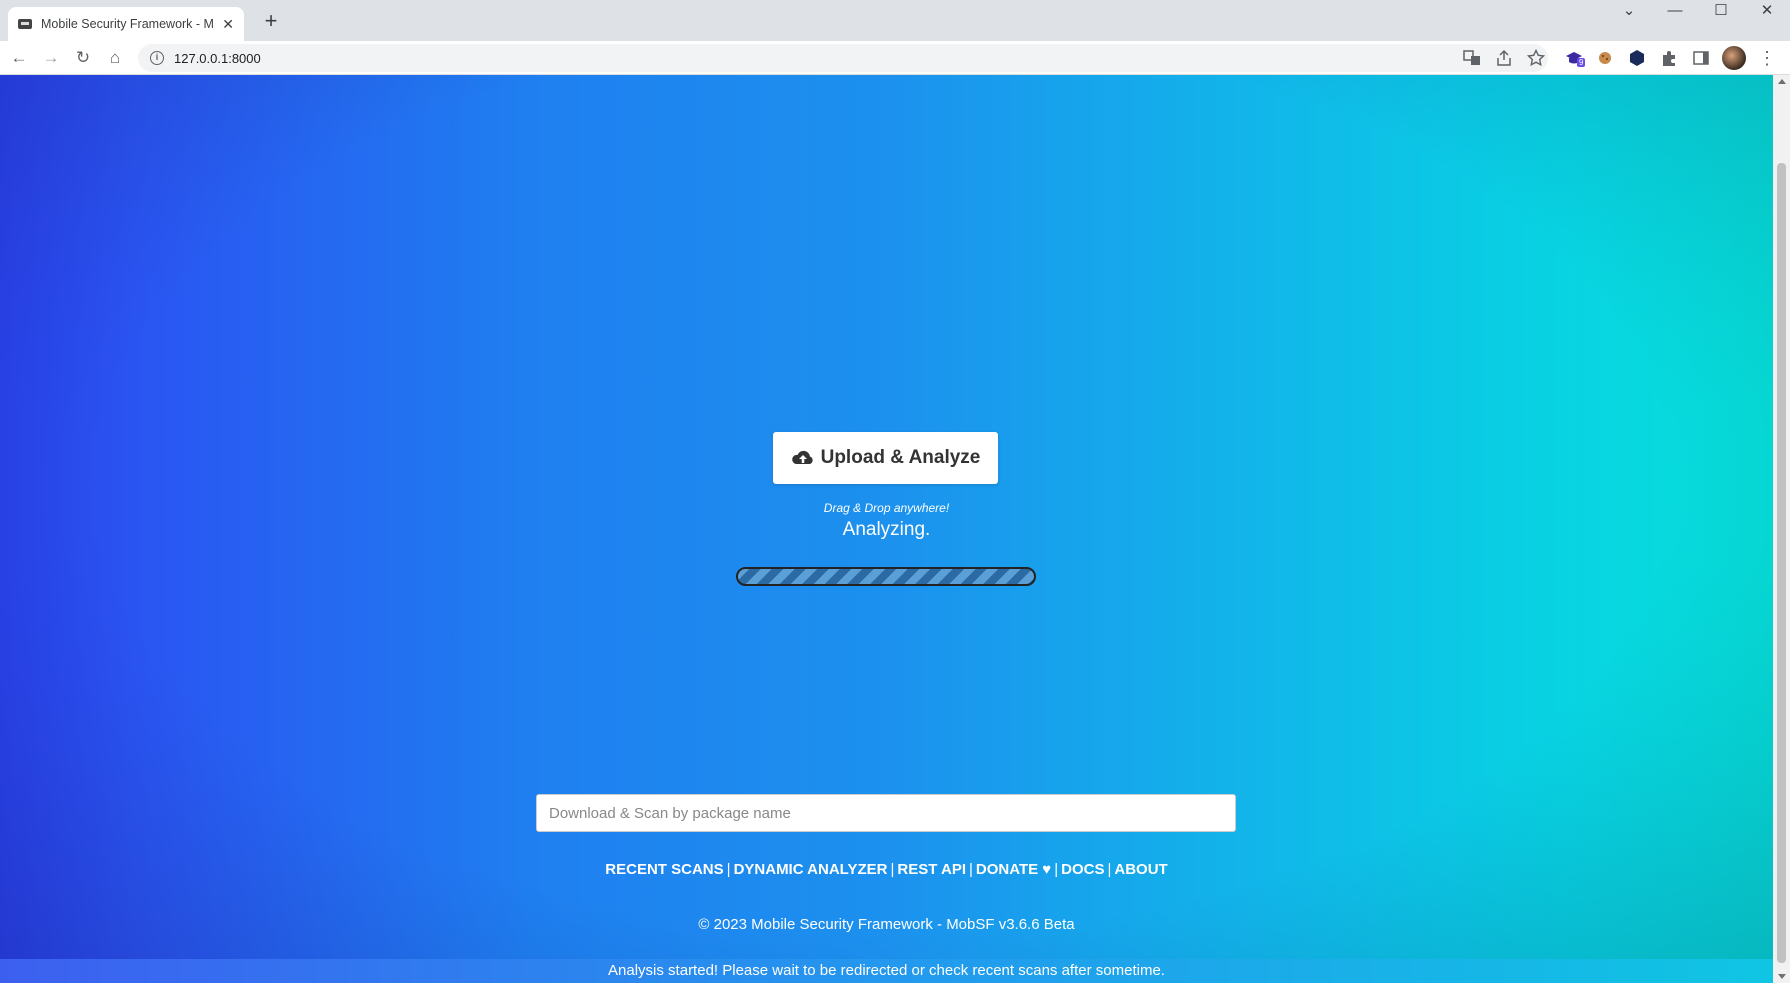 Image resolution: width=1790 pixels, height=983 pixels. Describe the element at coordinates (1781, 563) in the screenshot. I see `scrollbar-thumb` at that location.